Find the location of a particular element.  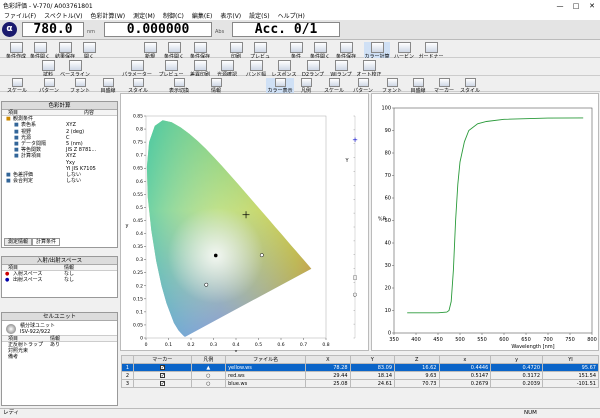

pattern-icon is located at coordinates (49, 82).